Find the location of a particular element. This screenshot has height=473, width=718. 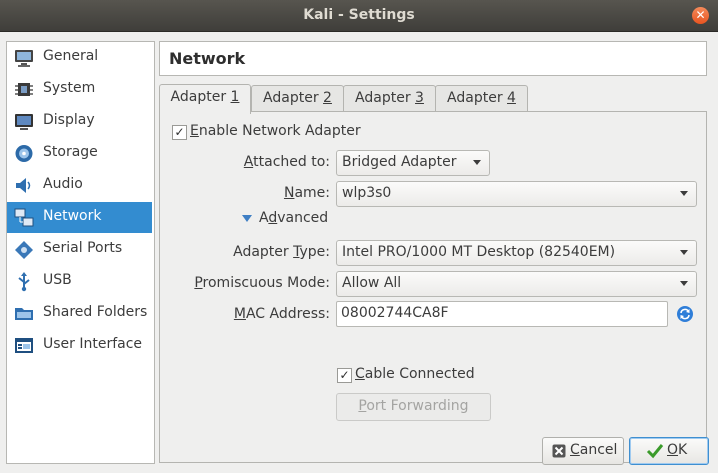

sidebar-item-label: Storage is located at coordinates (70, 152).